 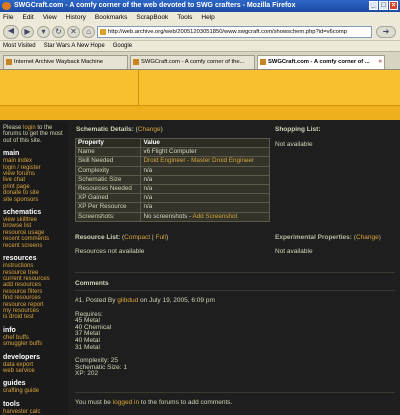 What do you see at coordinates (108, 216) in the screenshot?
I see `property-cell: Screenshots:` at bounding box center [108, 216].